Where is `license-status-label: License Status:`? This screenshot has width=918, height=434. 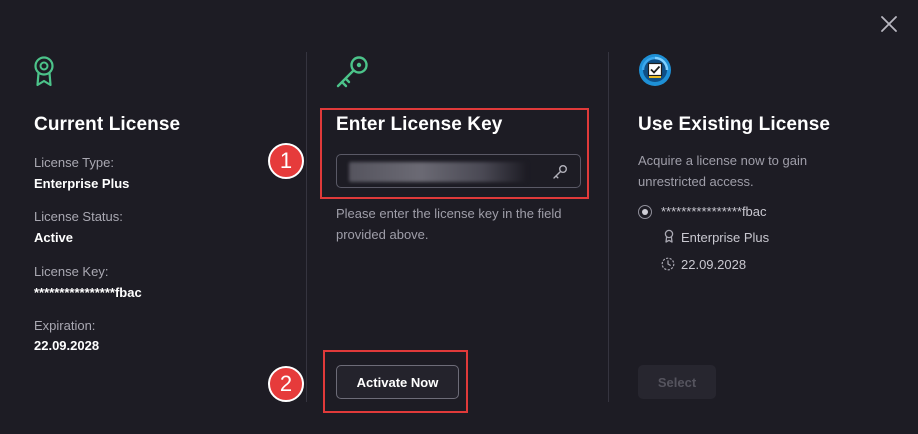
license-status-label: License Status: is located at coordinates (78, 216).